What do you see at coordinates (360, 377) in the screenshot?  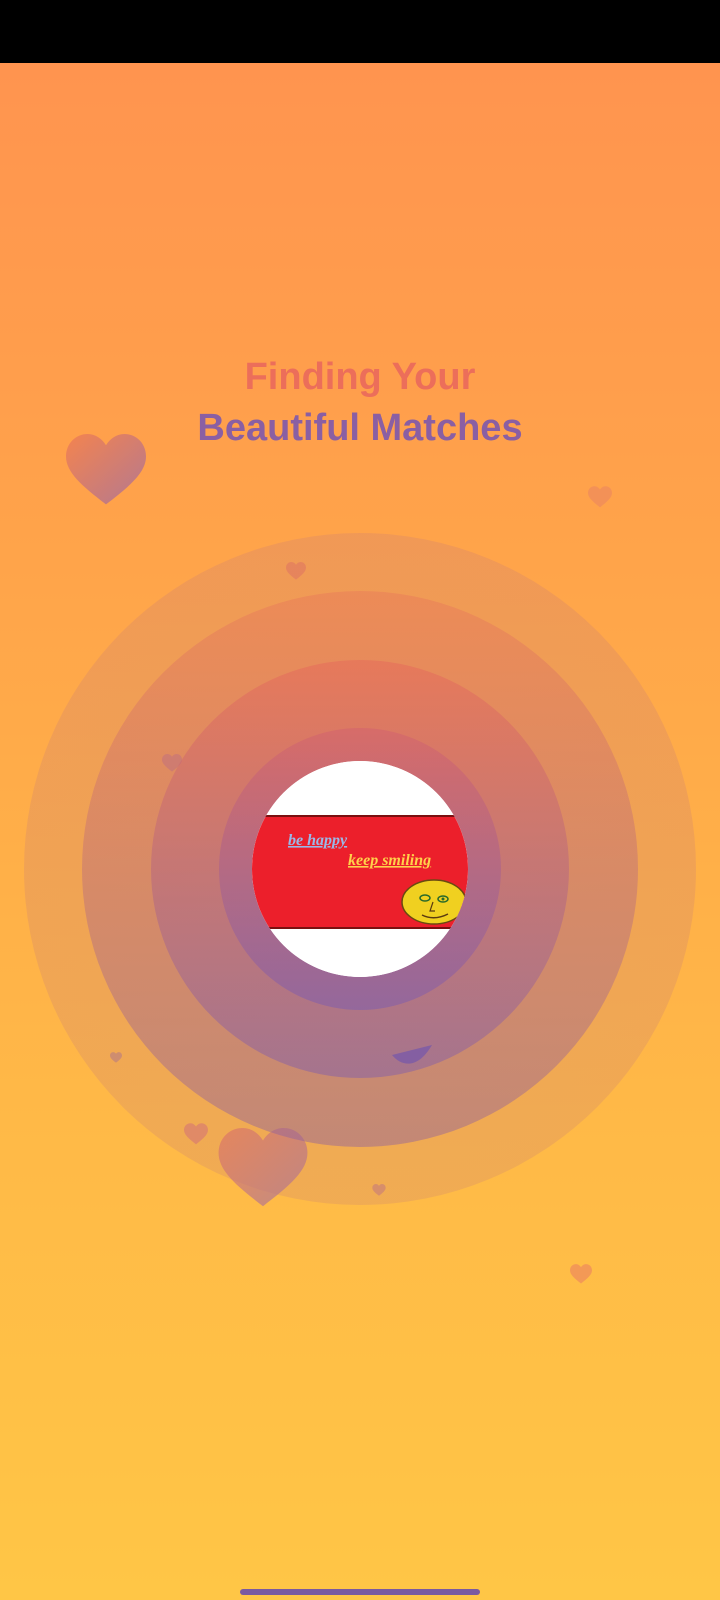 I see `title-line-1: Finding Your` at bounding box center [360, 377].